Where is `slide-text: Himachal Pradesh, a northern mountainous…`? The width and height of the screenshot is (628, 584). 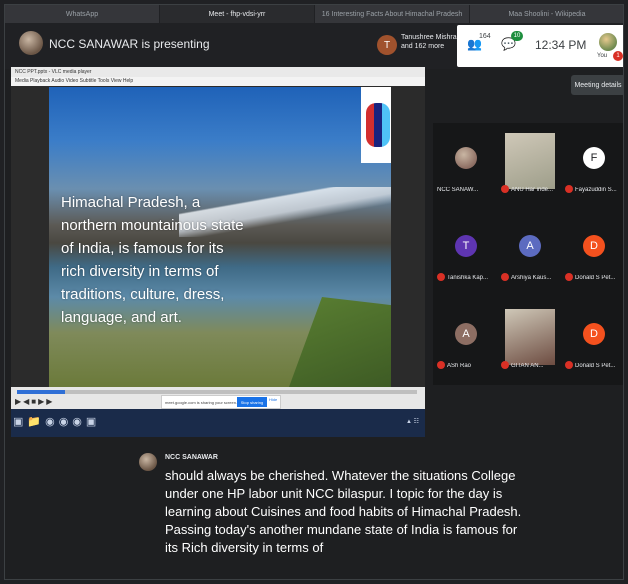
slide-text: Himachal Pradesh, a northern mountainous… is located at coordinates (152, 260).